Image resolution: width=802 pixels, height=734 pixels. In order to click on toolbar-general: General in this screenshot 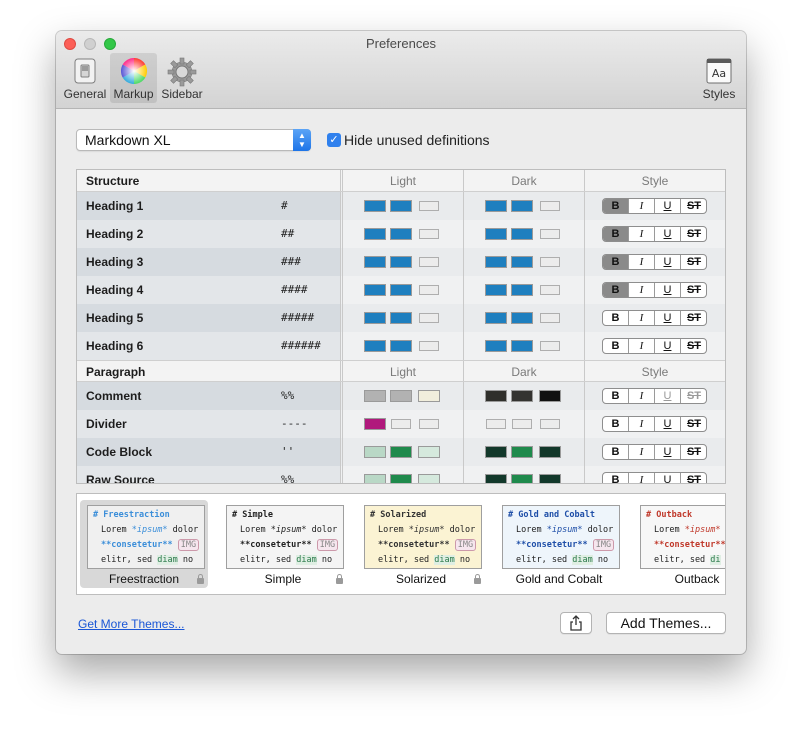, I will do `click(85, 78)`.